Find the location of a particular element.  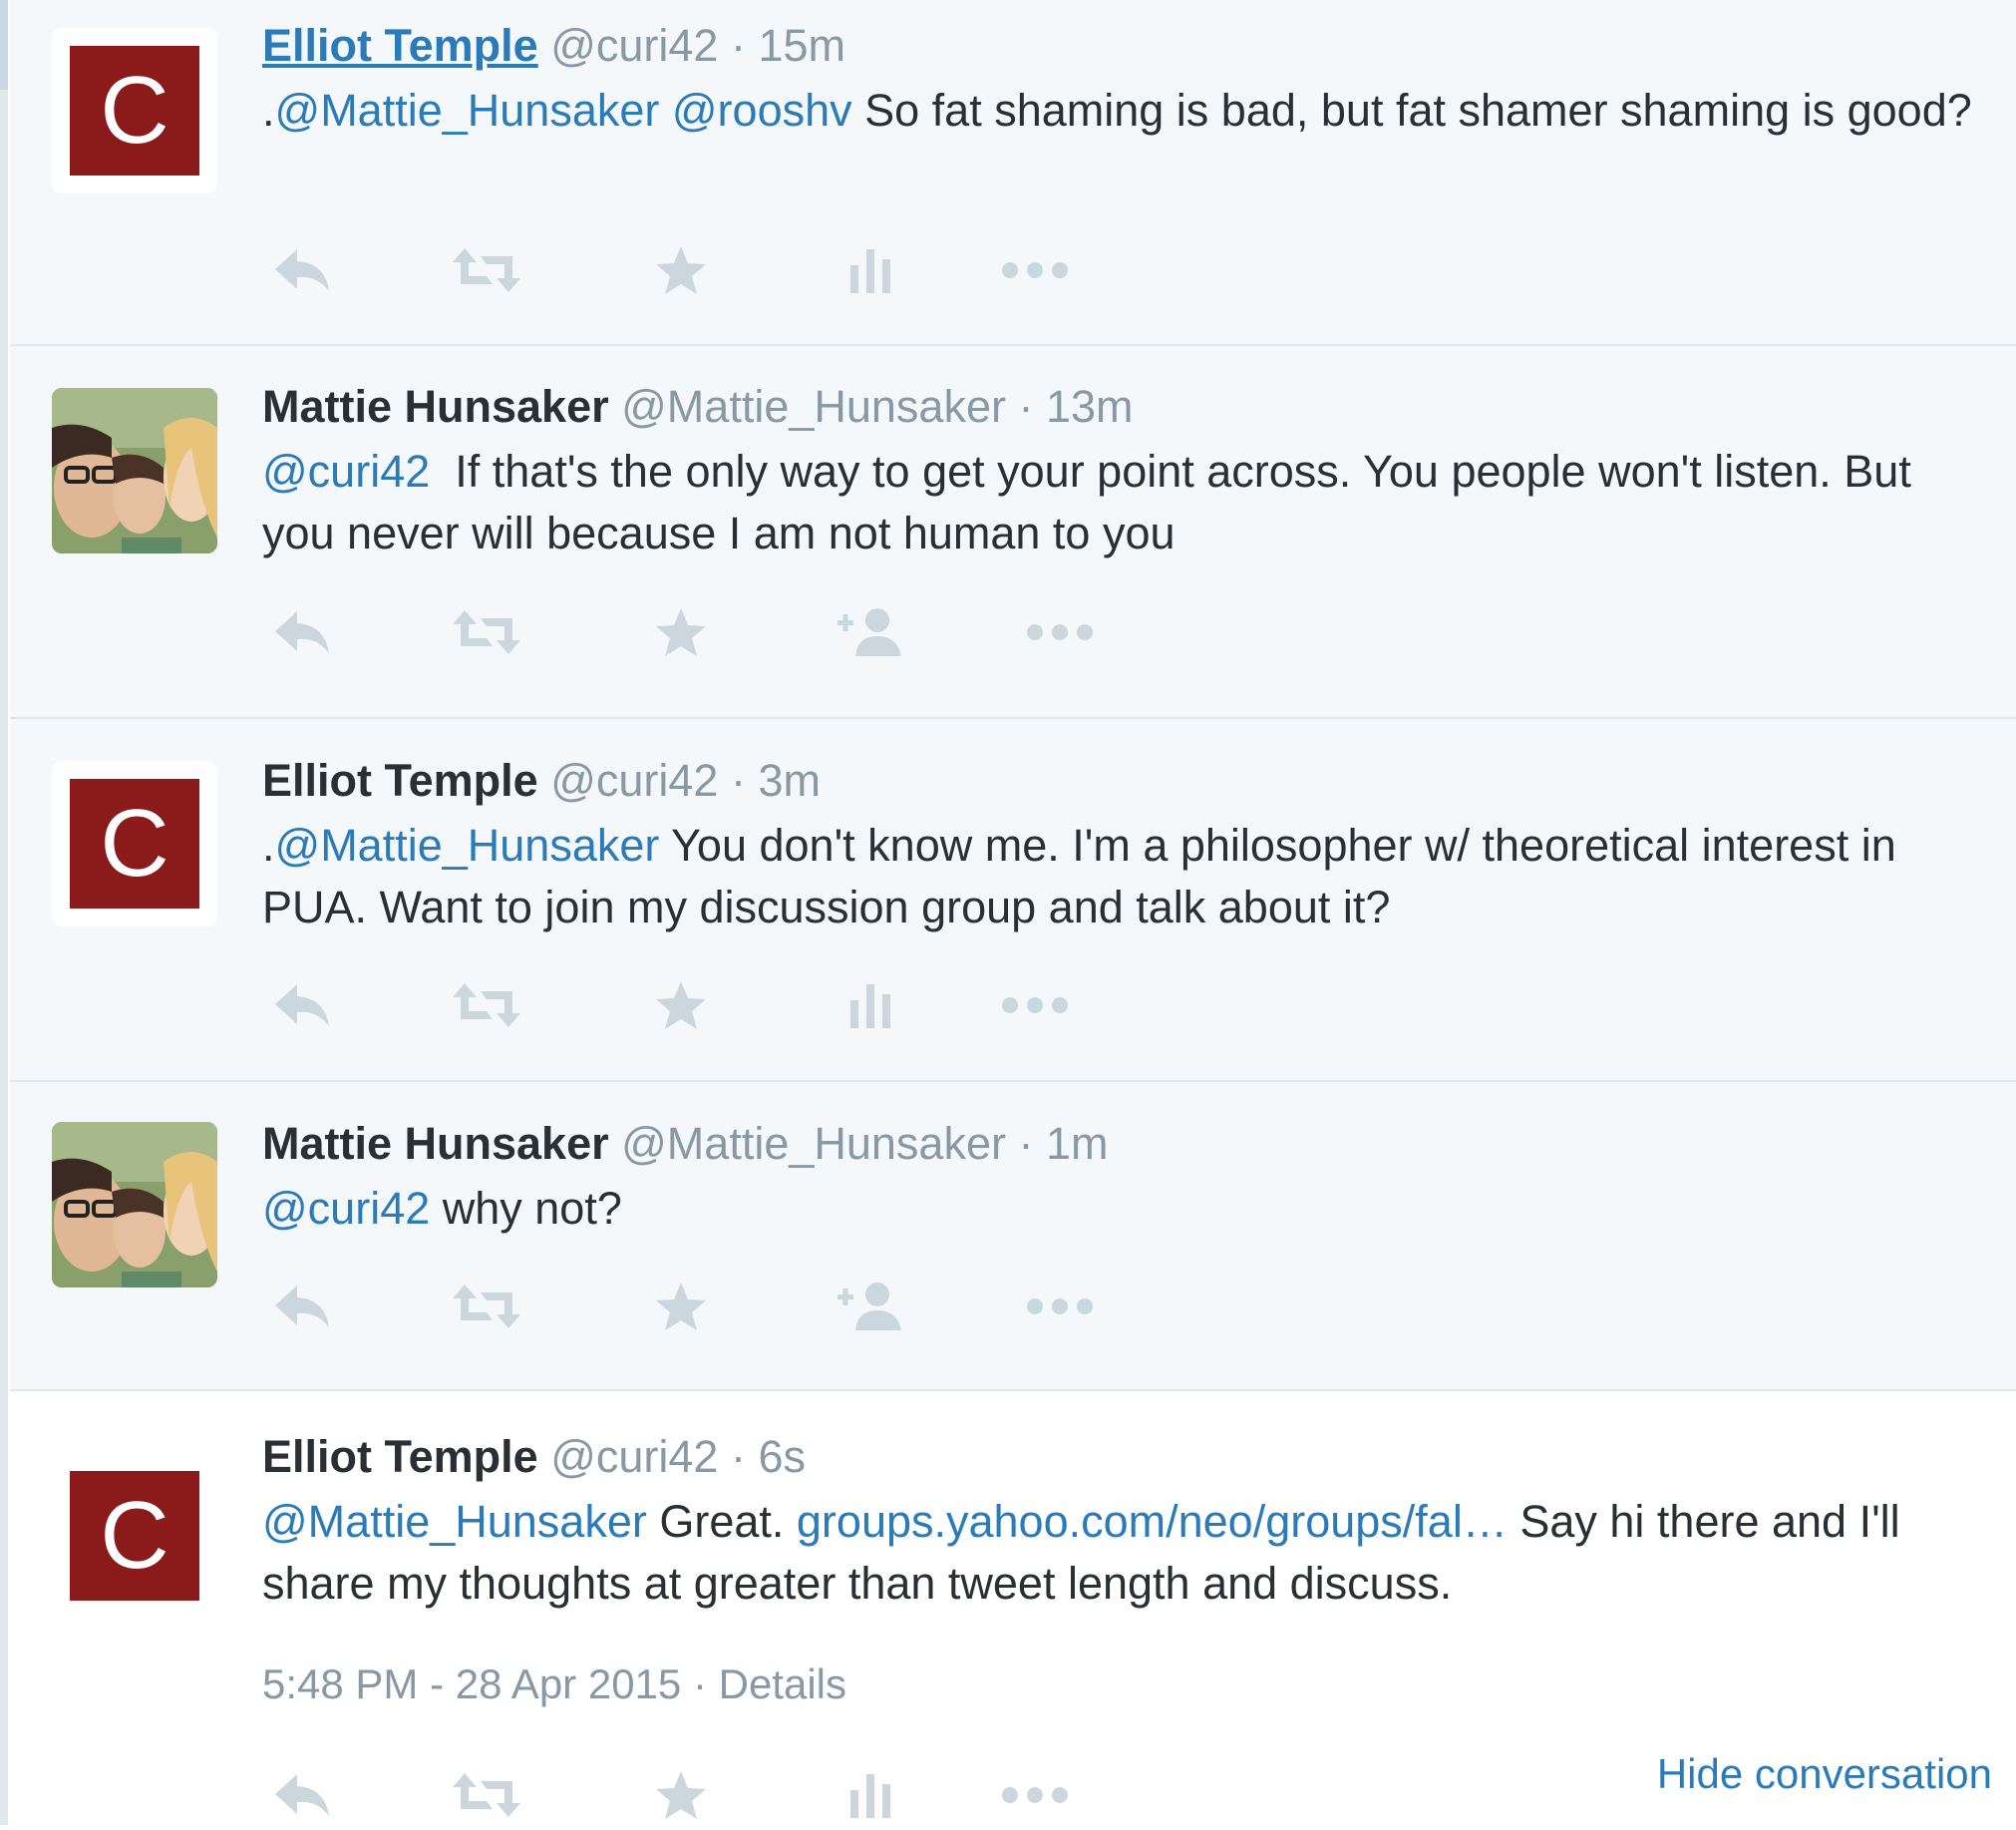

tweet-header: Mattie Hunsaker @Mattie_Hunsaker · 13m is located at coordinates (698, 407).